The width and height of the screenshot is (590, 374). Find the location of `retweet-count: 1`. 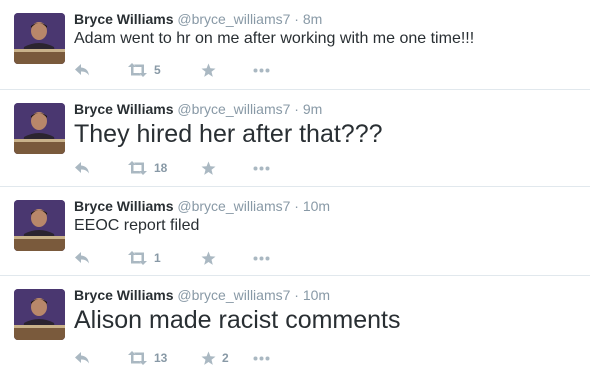

retweet-count: 1 is located at coordinates (157, 258).